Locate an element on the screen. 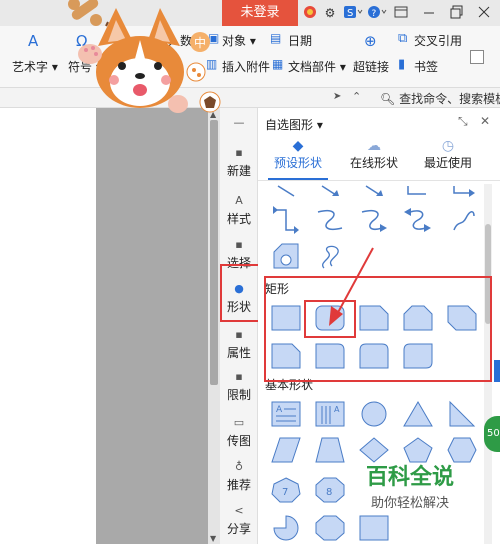  wps-icon is located at coordinates (310, 13).